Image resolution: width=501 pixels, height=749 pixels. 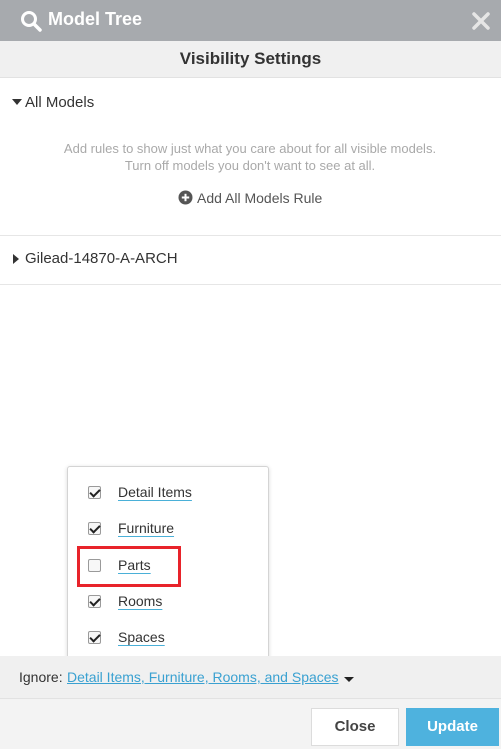 What do you see at coordinates (260, 198) in the screenshot?
I see `add-rule-label: Add All Models Rule` at bounding box center [260, 198].